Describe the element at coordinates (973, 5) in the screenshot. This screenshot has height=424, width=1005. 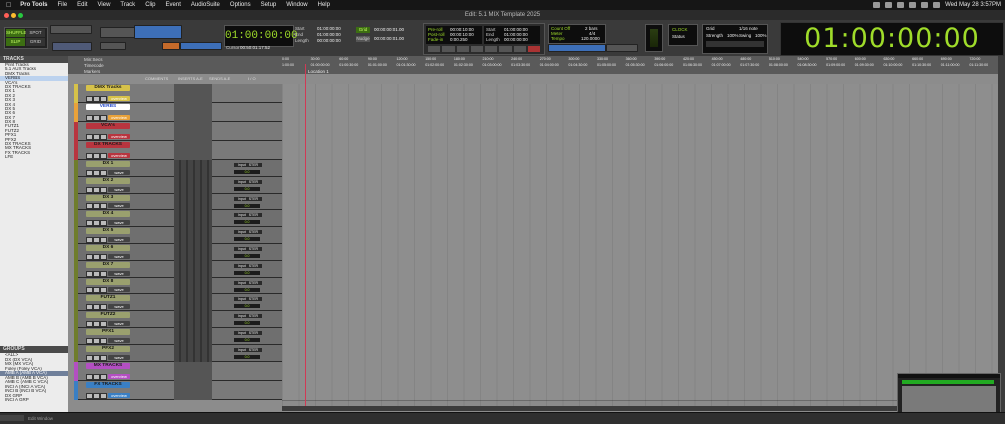
I see `menubar-clock: Wed May 28 3:57PM` at that location.